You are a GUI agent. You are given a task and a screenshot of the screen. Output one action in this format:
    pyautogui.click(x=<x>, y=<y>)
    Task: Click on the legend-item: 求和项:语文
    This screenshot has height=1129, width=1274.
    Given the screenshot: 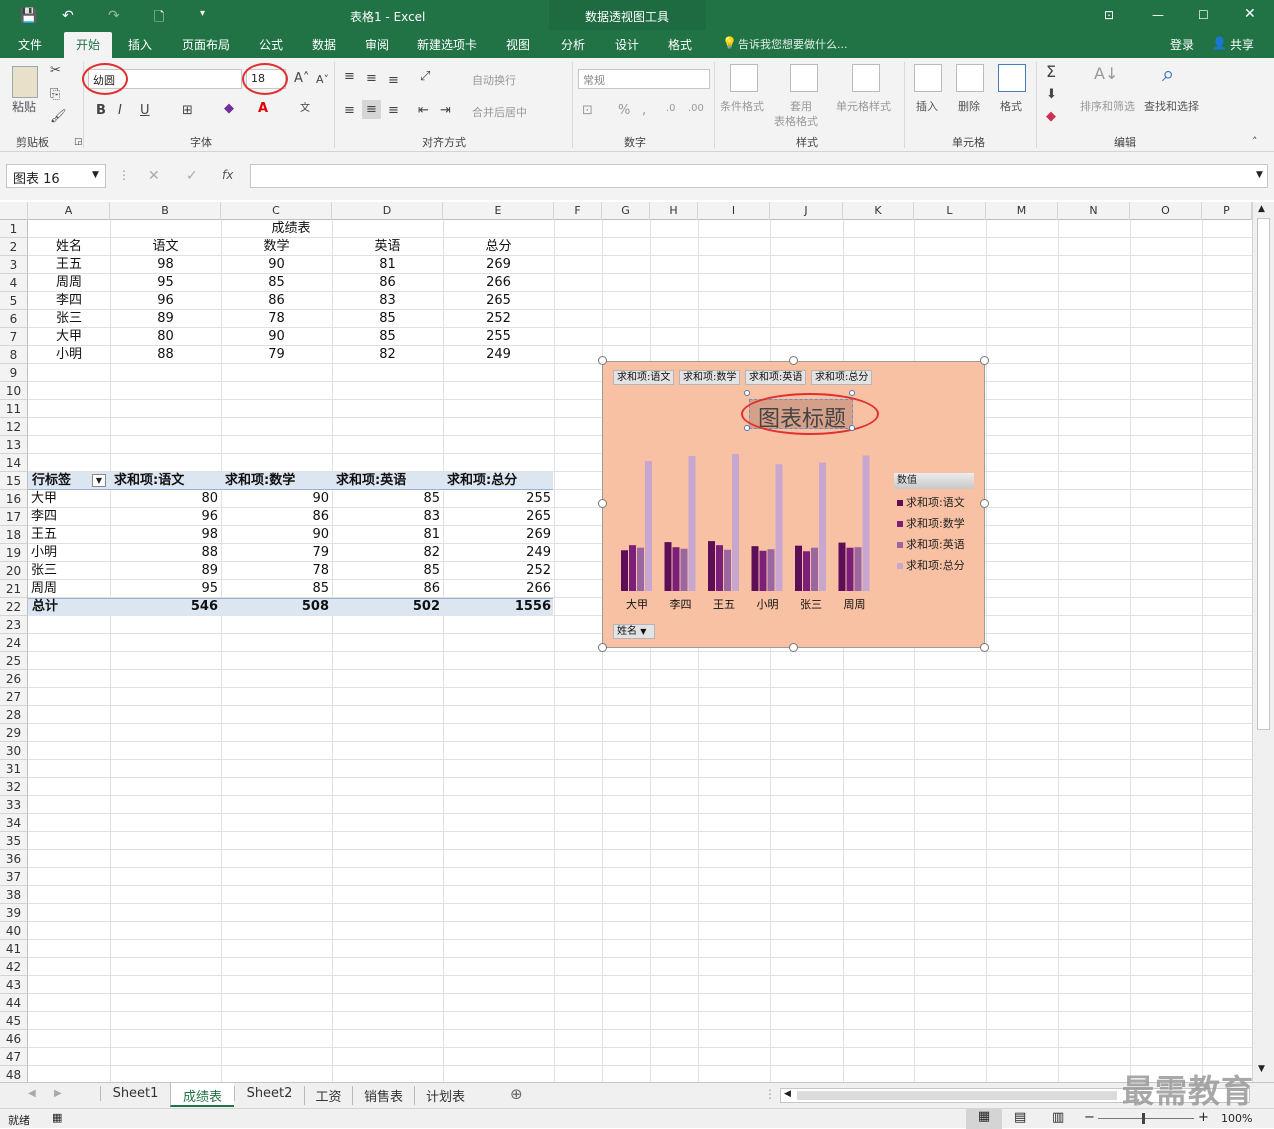 What is the action you would take?
    pyautogui.click(x=931, y=502)
    